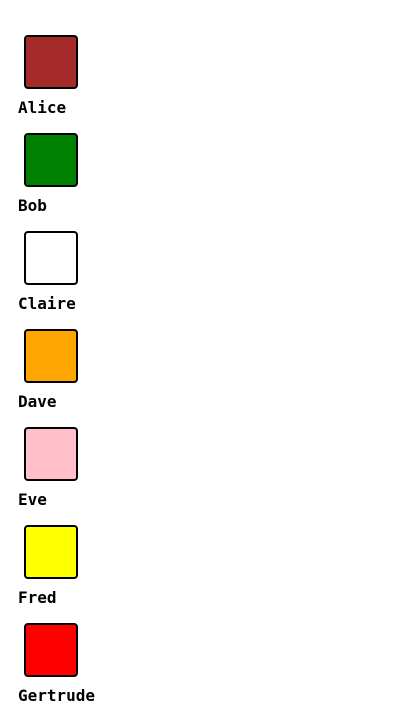 The image size is (400, 721). What do you see at coordinates (118, 574) in the screenshot?
I see `person-item-fred: Fred` at bounding box center [118, 574].